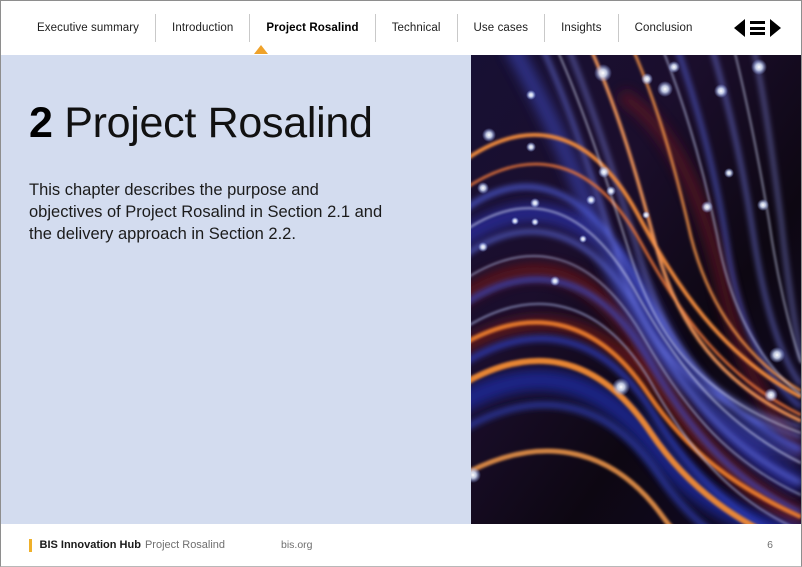  Describe the element at coordinates (185, 545) in the screenshot. I see `brand-subtitle: Project Rosalind` at that location.